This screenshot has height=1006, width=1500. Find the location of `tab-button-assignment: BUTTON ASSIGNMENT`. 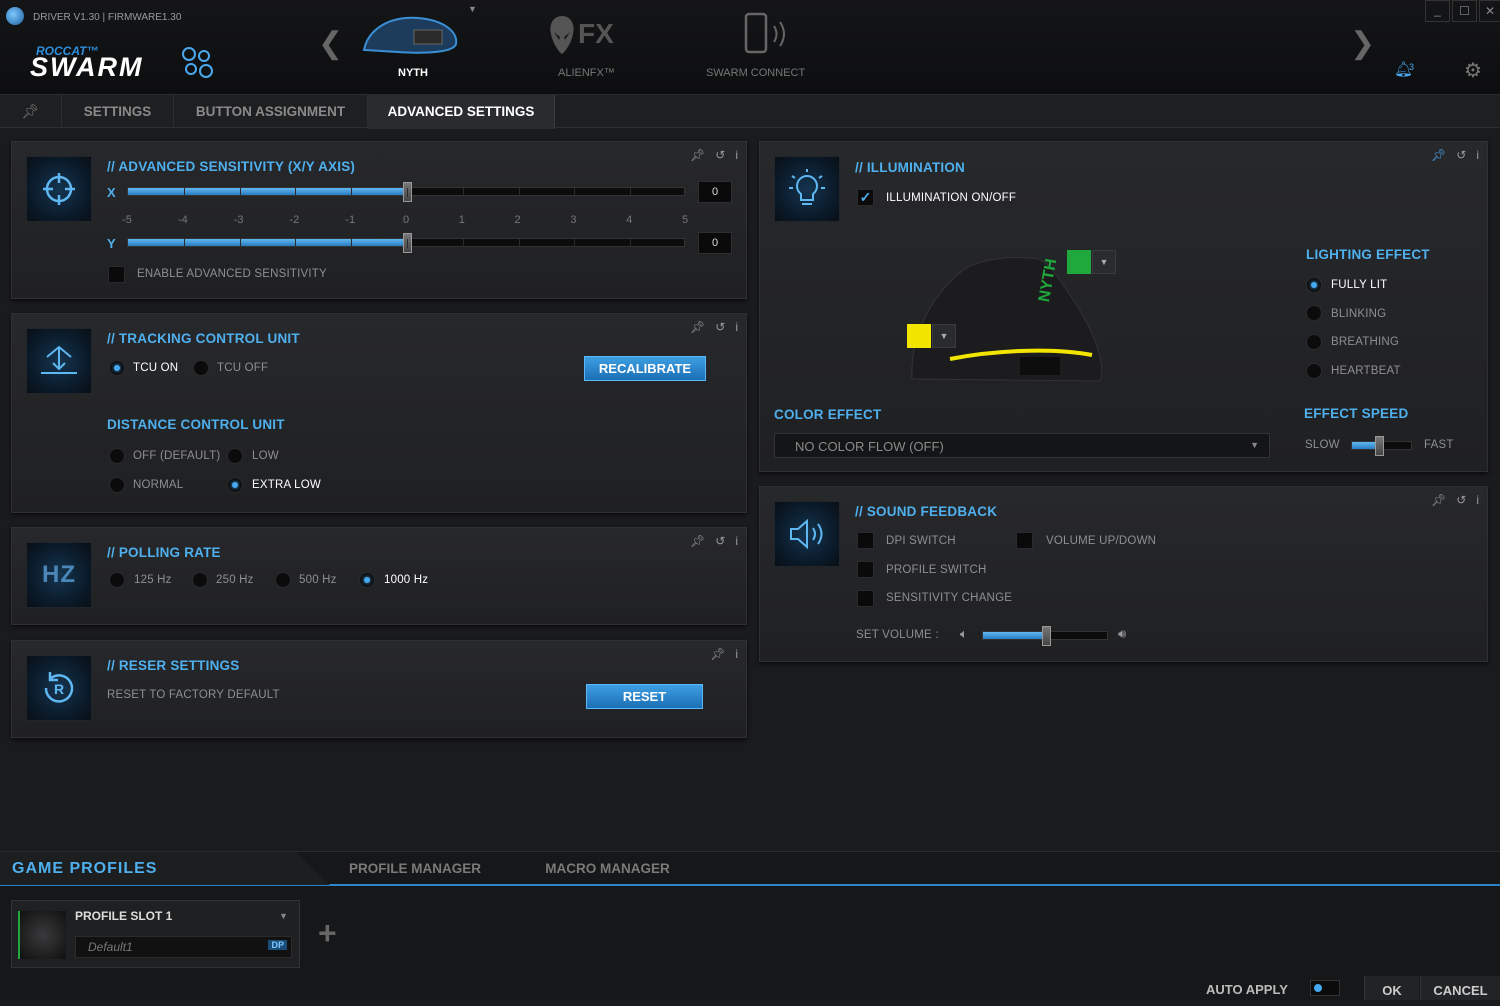

tab-button-assignment: BUTTON ASSIGNMENT is located at coordinates (271, 111).